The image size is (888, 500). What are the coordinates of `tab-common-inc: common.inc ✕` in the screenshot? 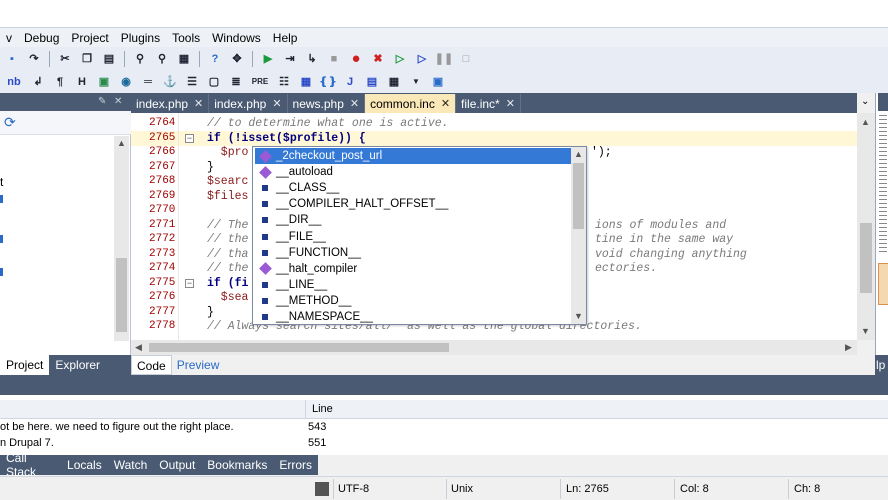 It's located at (411, 103).